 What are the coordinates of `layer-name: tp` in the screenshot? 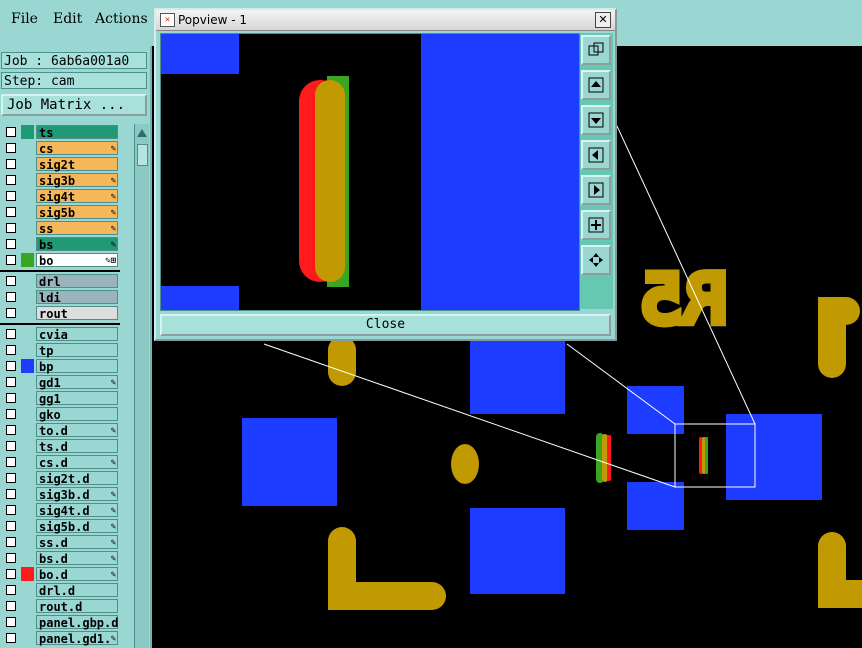 It's located at (77, 350).